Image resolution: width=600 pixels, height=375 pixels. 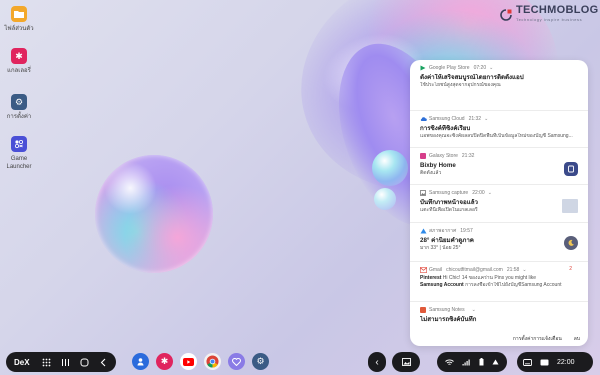 I want to click on pinned-apps: ✱ ⚙, so click(x=204, y=361).